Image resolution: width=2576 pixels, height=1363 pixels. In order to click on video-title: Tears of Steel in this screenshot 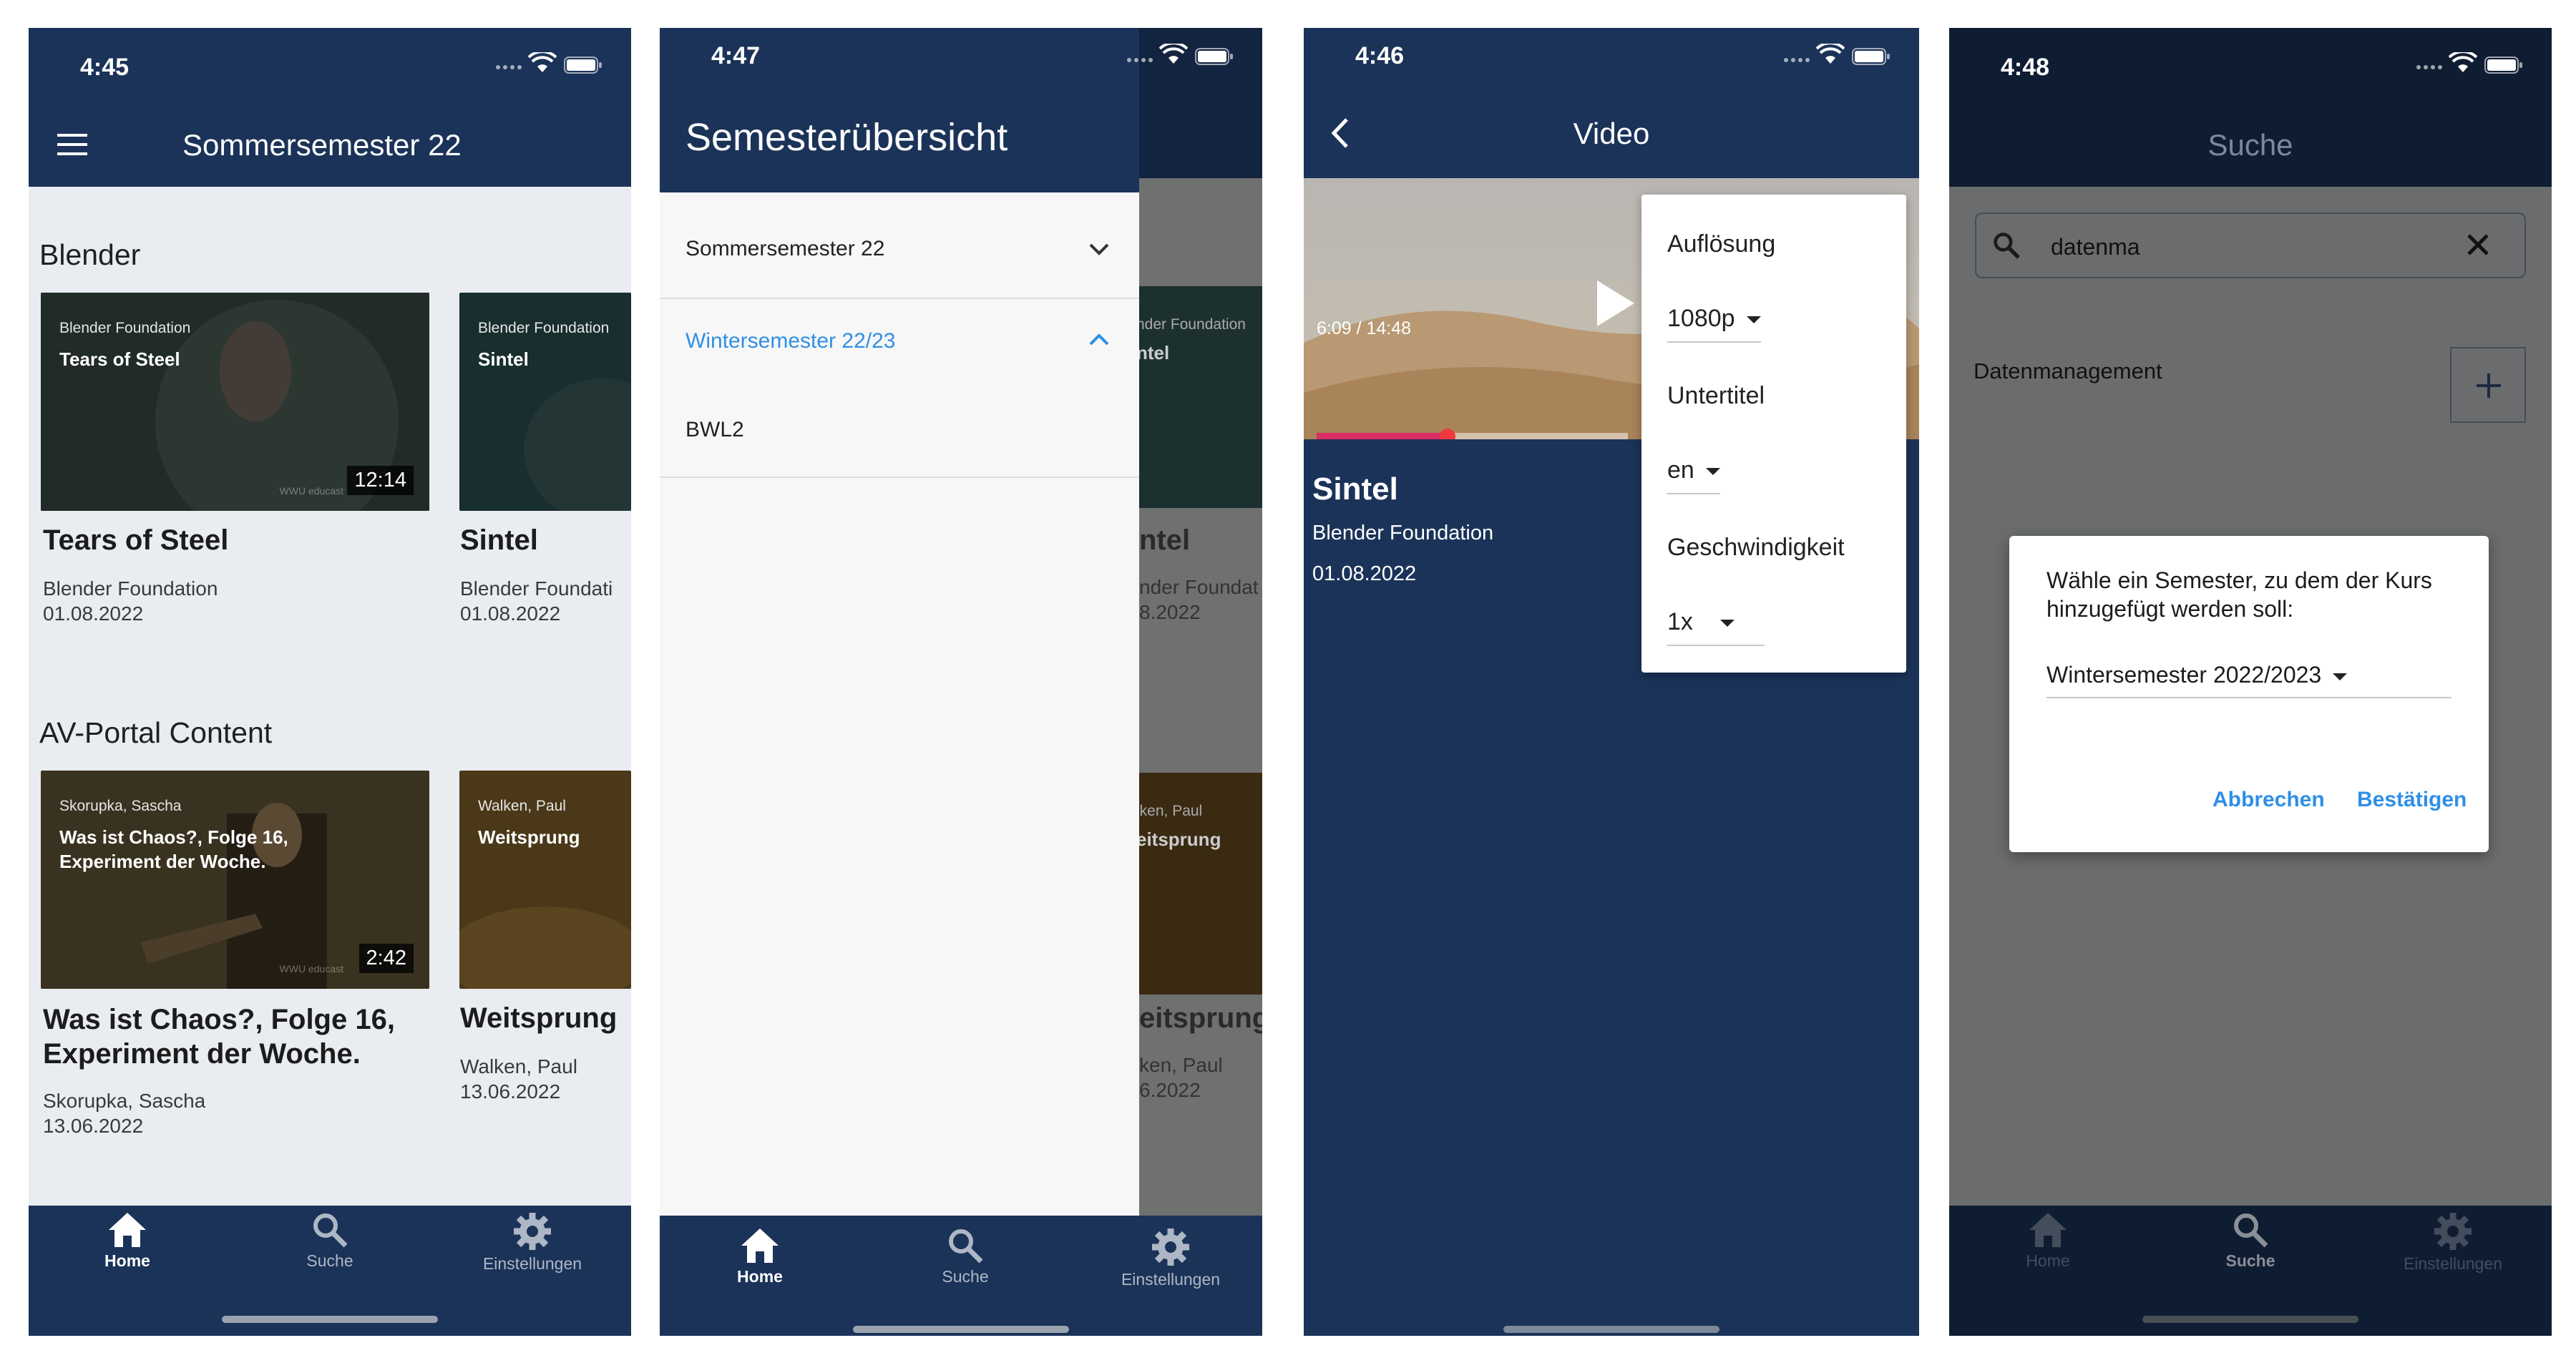, I will do `click(236, 540)`.